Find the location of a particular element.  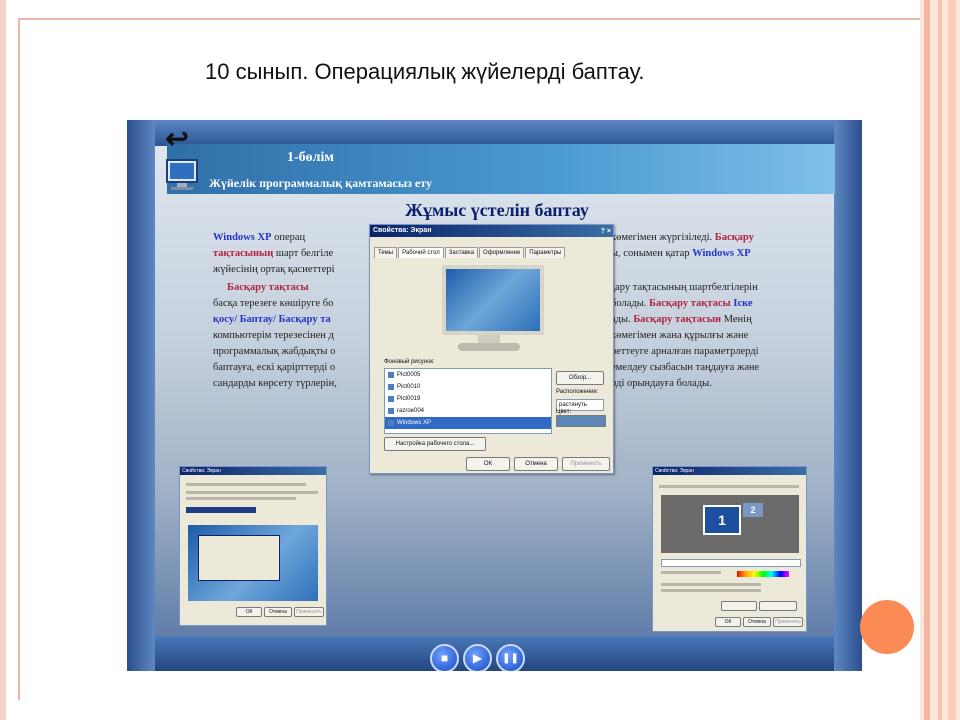

wallpaper-preview is located at coordinates (493, 300).